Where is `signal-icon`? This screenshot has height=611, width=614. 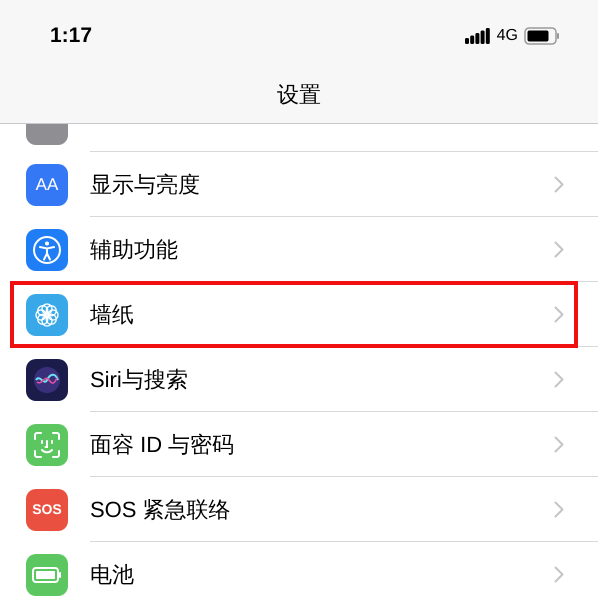 signal-icon is located at coordinates (477, 36).